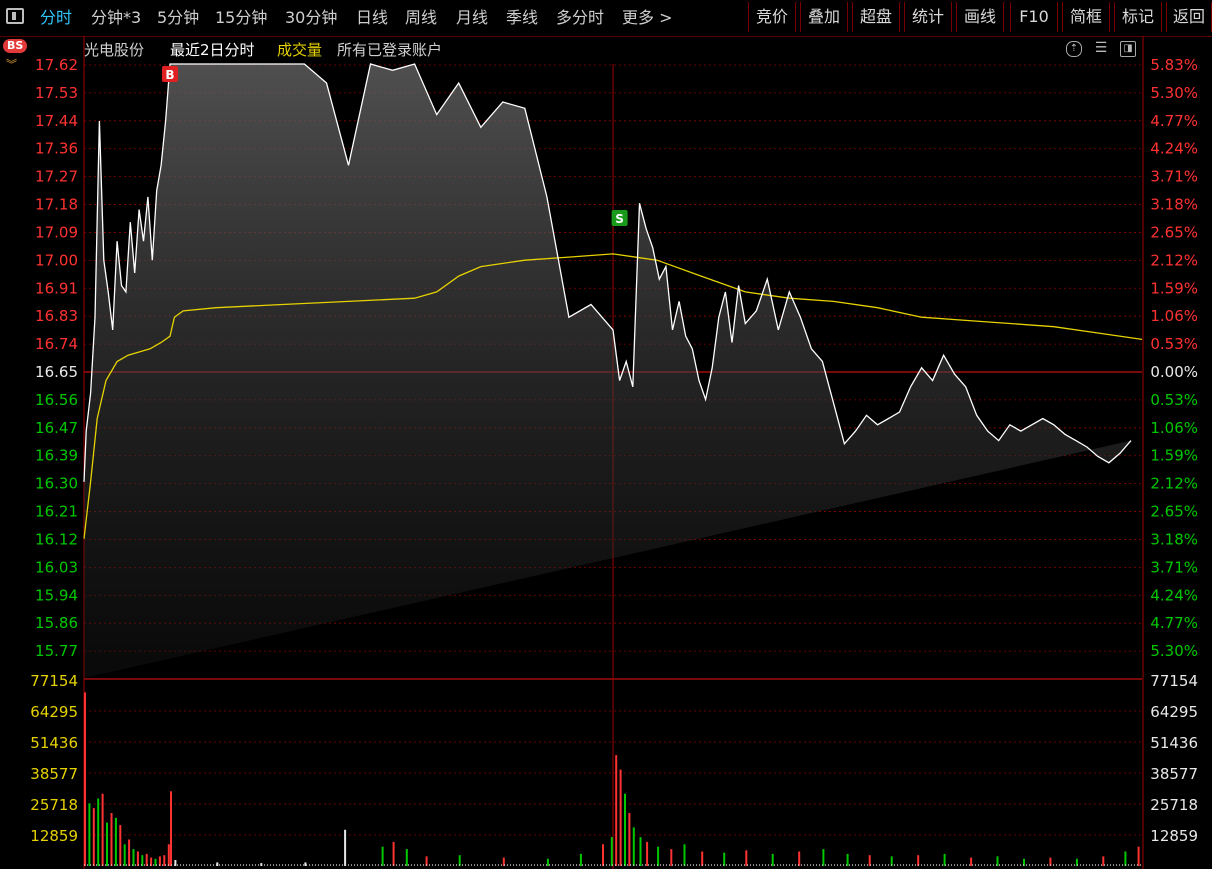  Describe the element at coordinates (1101, 48) in the screenshot. I see `menu-icon: ☰` at that location.